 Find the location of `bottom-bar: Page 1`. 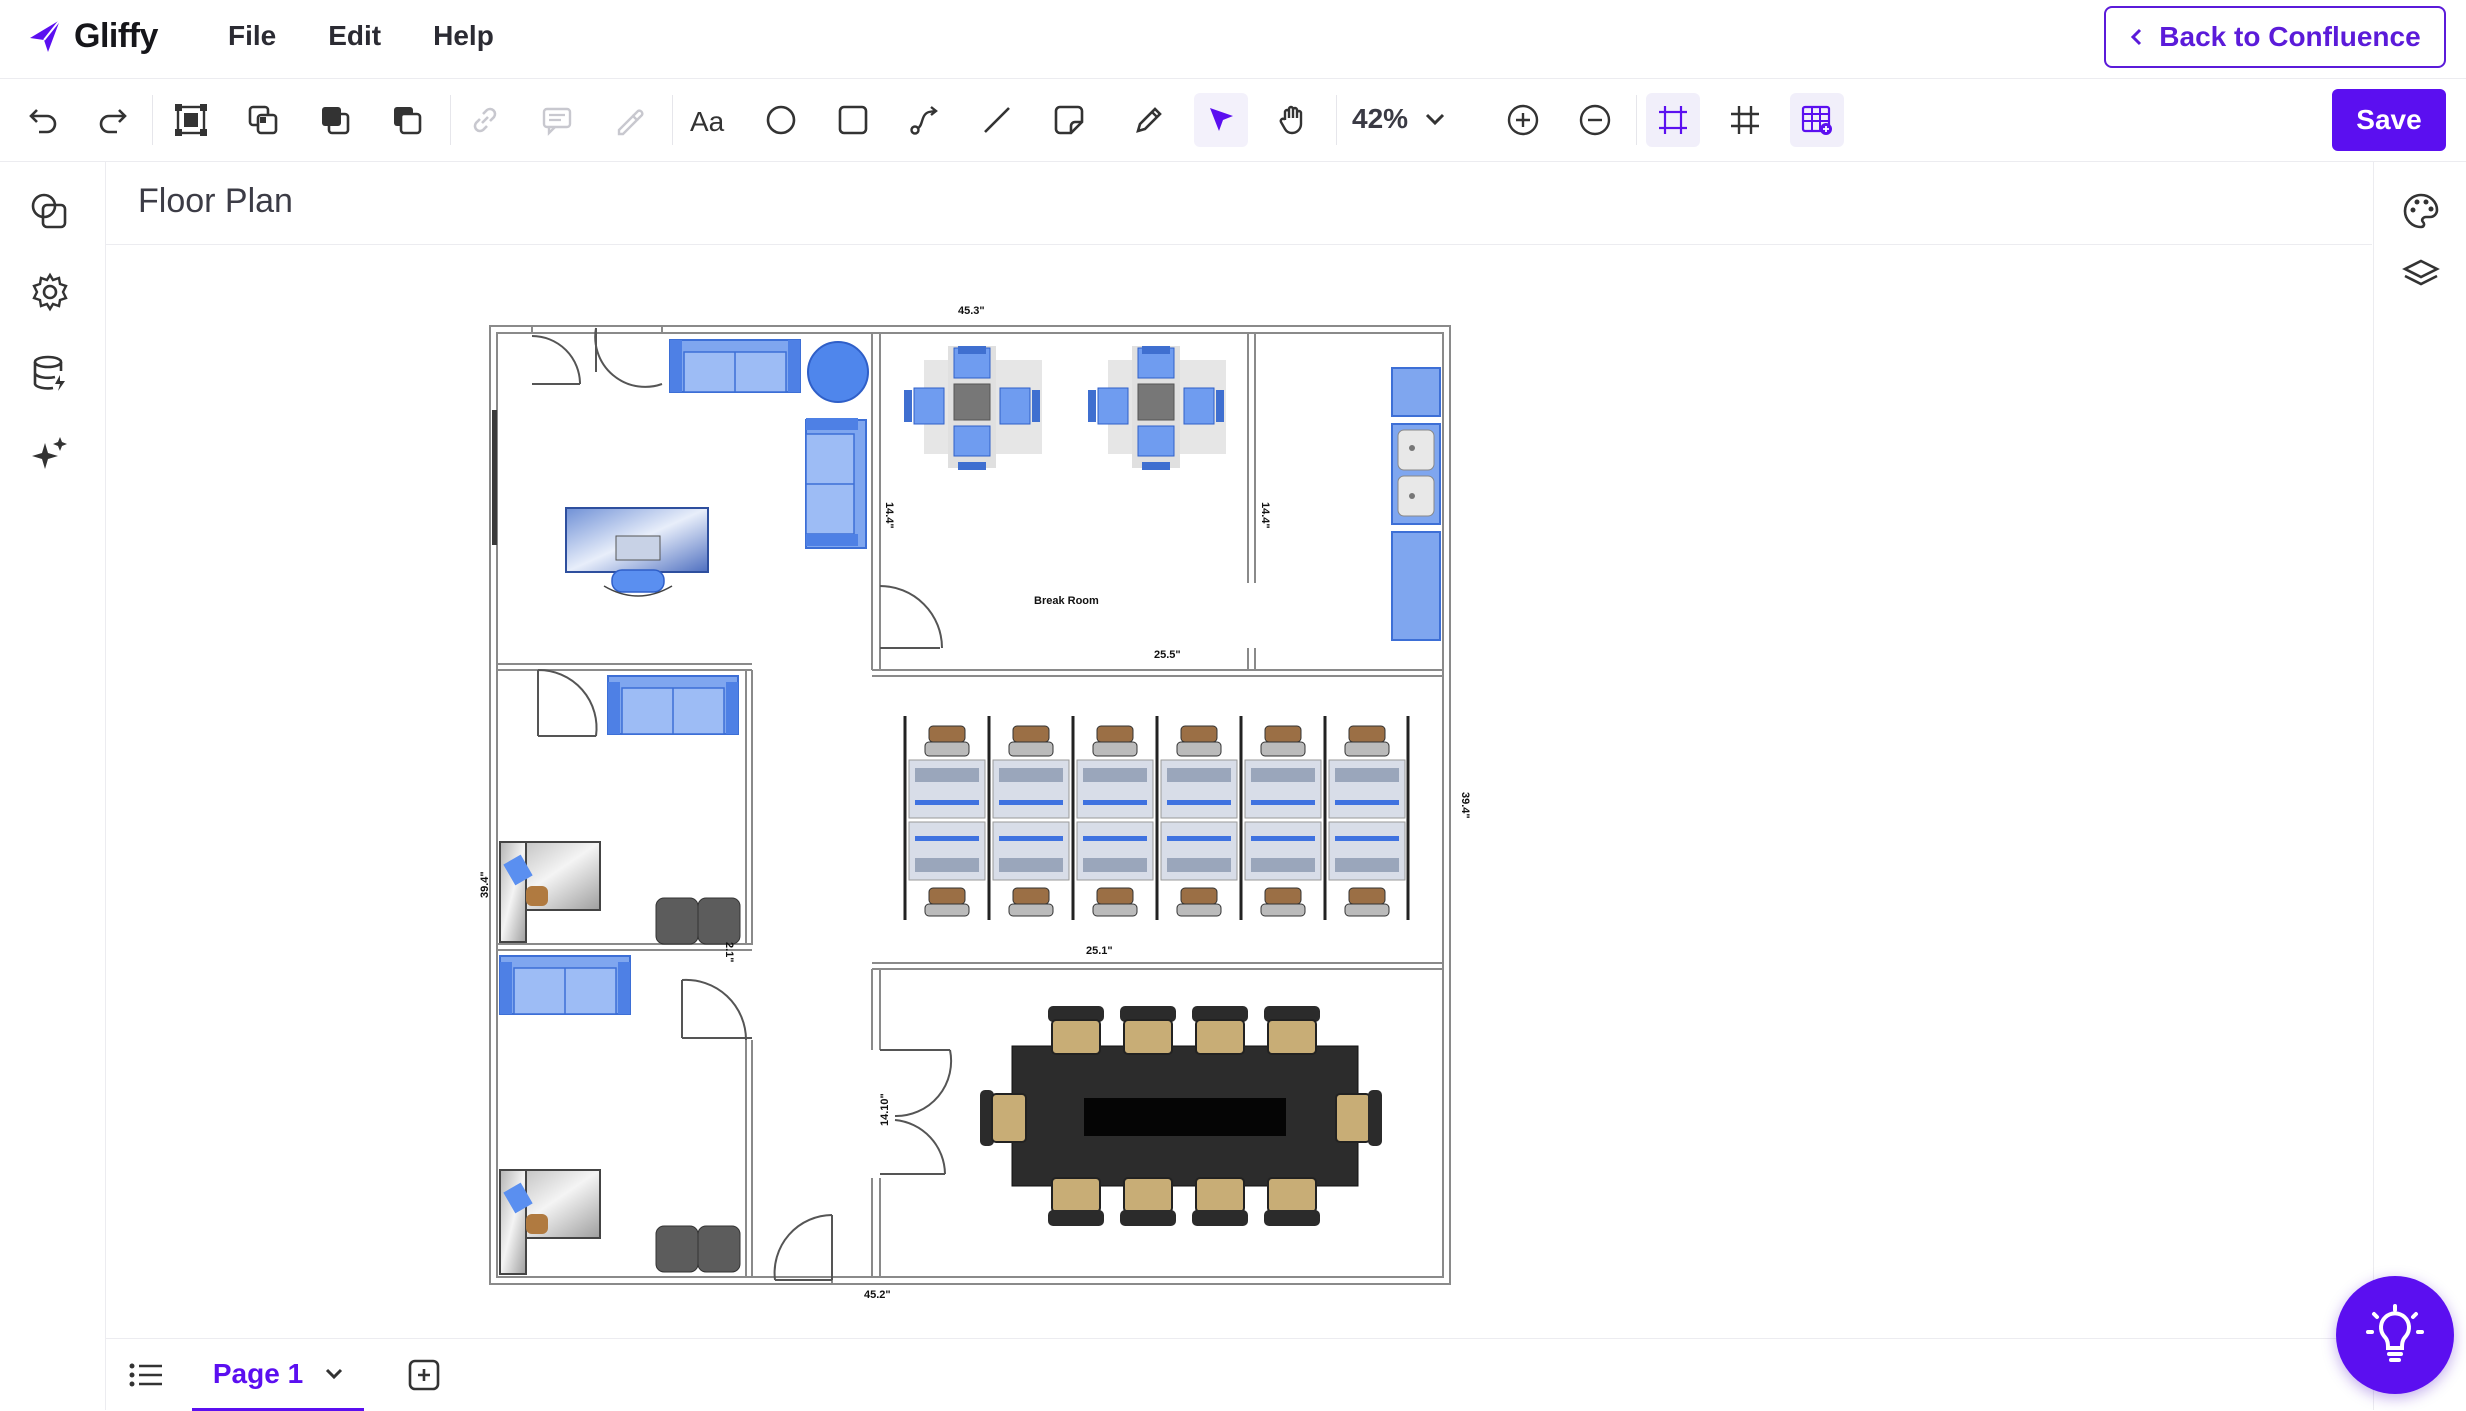

bottom-bar: Page 1 is located at coordinates (1239, 1374).